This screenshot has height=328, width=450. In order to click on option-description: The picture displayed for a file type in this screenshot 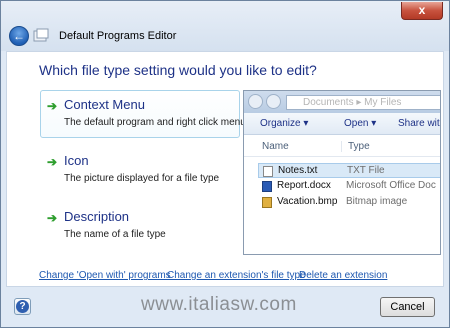, I will do `click(142, 178)`.